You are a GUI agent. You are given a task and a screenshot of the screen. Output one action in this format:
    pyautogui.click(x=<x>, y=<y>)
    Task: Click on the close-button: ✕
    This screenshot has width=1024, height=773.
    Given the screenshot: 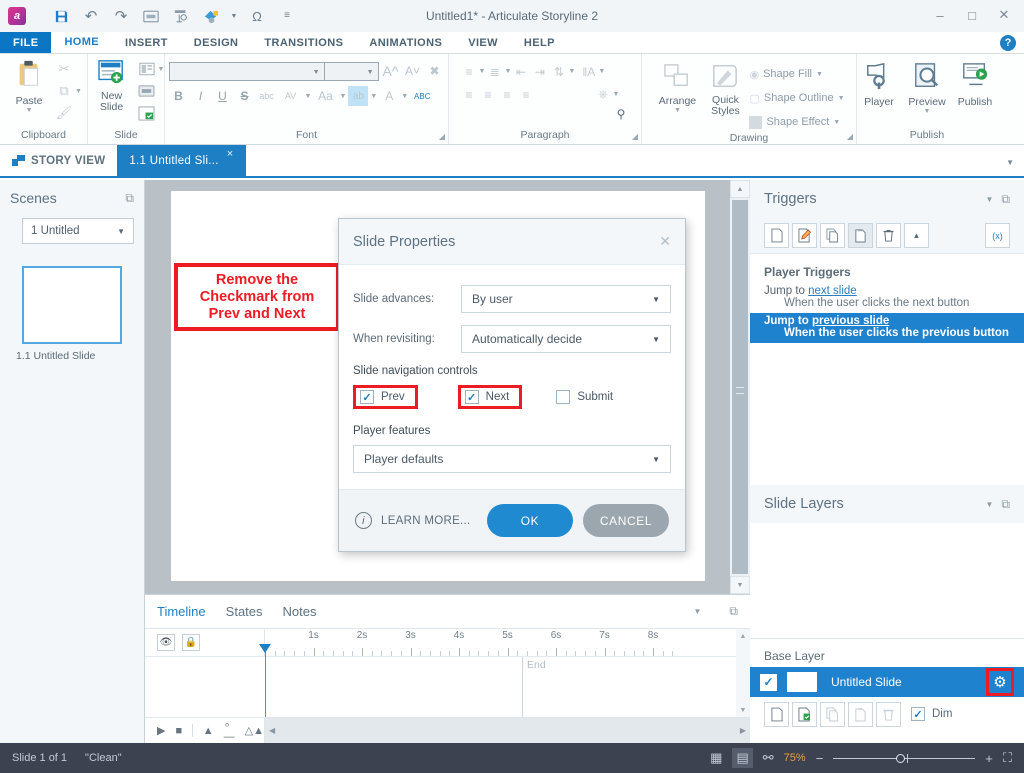 What is the action you would take?
    pyautogui.click(x=1004, y=15)
    